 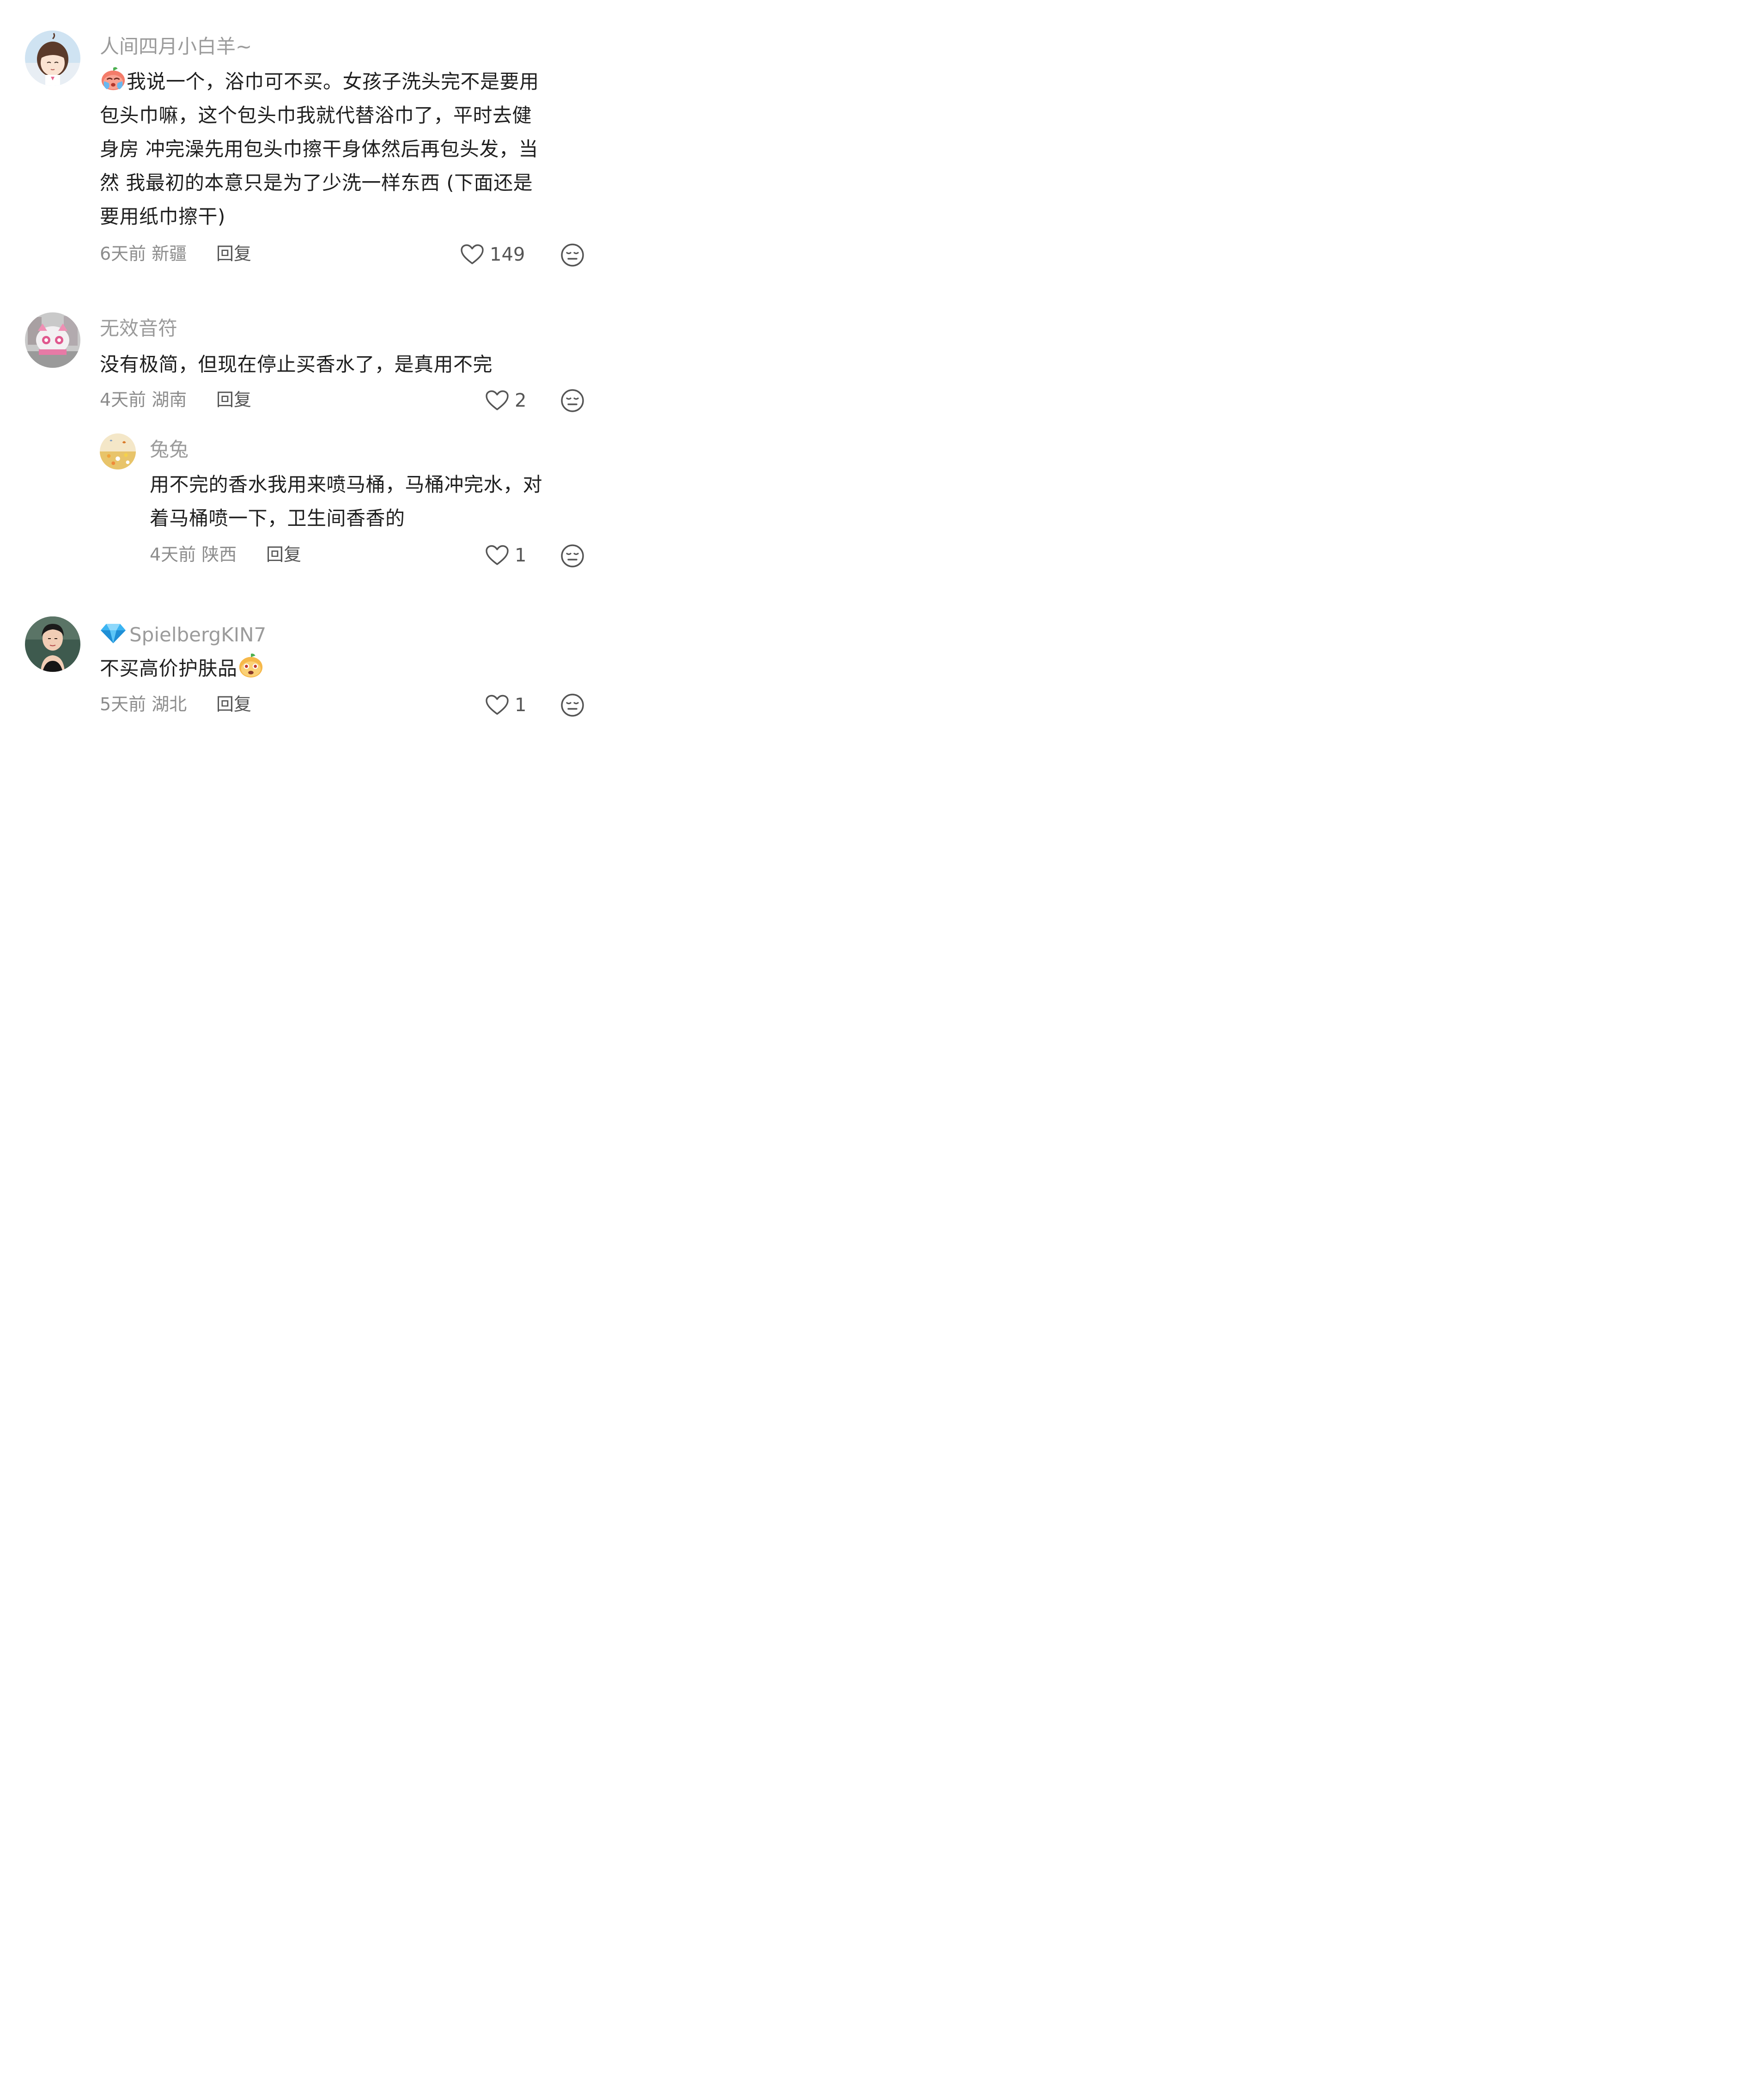 What do you see at coordinates (113, 78) in the screenshot?
I see `crying-peach-emoji` at bounding box center [113, 78].